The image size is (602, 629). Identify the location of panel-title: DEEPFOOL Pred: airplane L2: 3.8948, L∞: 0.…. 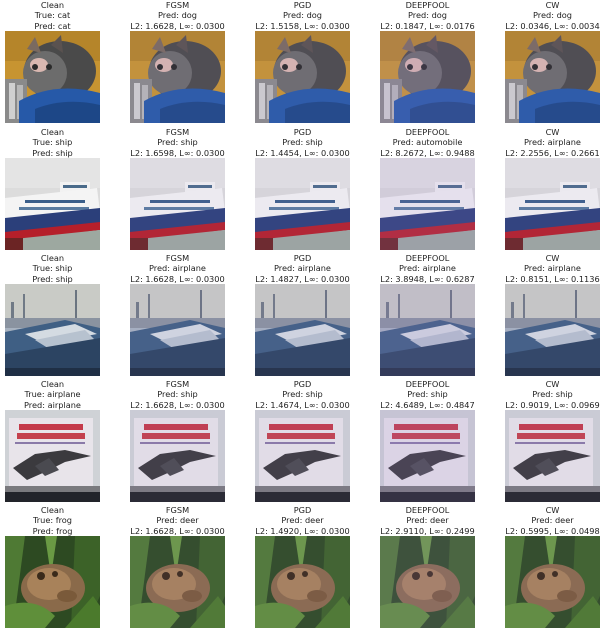
(427, 268).